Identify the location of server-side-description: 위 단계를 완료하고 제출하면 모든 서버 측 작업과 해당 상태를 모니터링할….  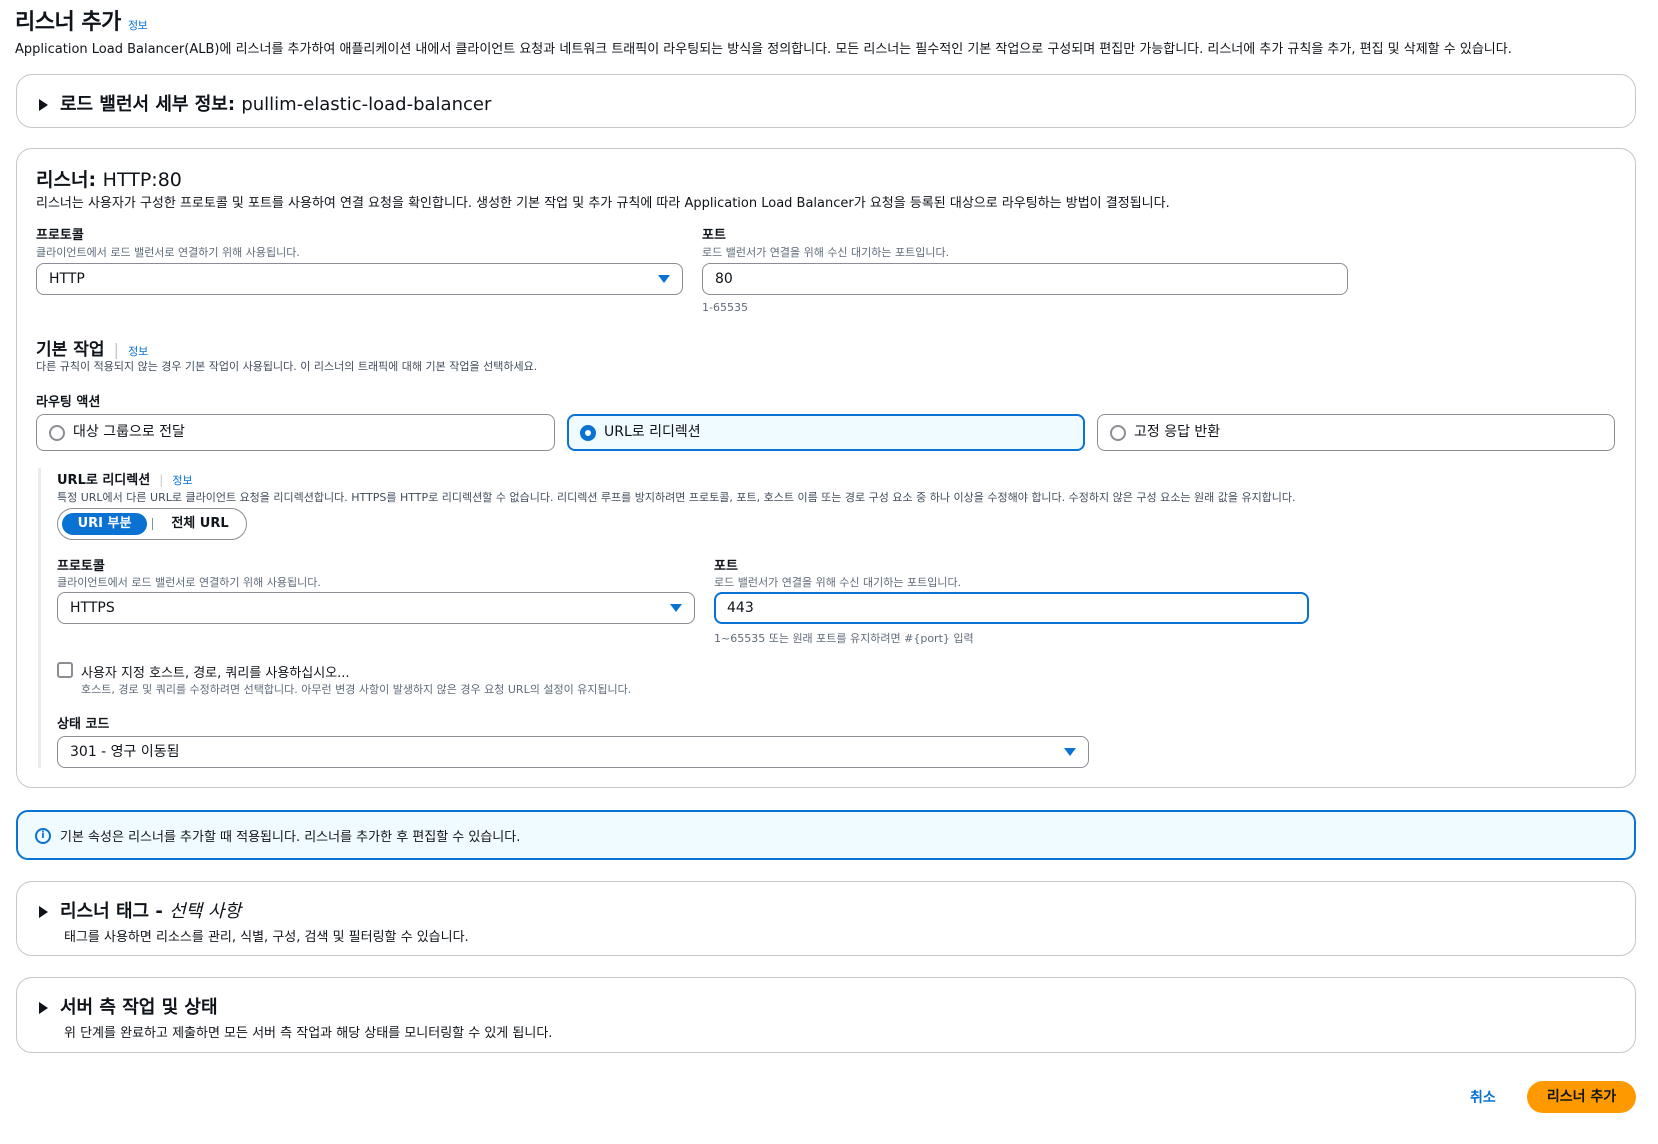
(308, 1033).